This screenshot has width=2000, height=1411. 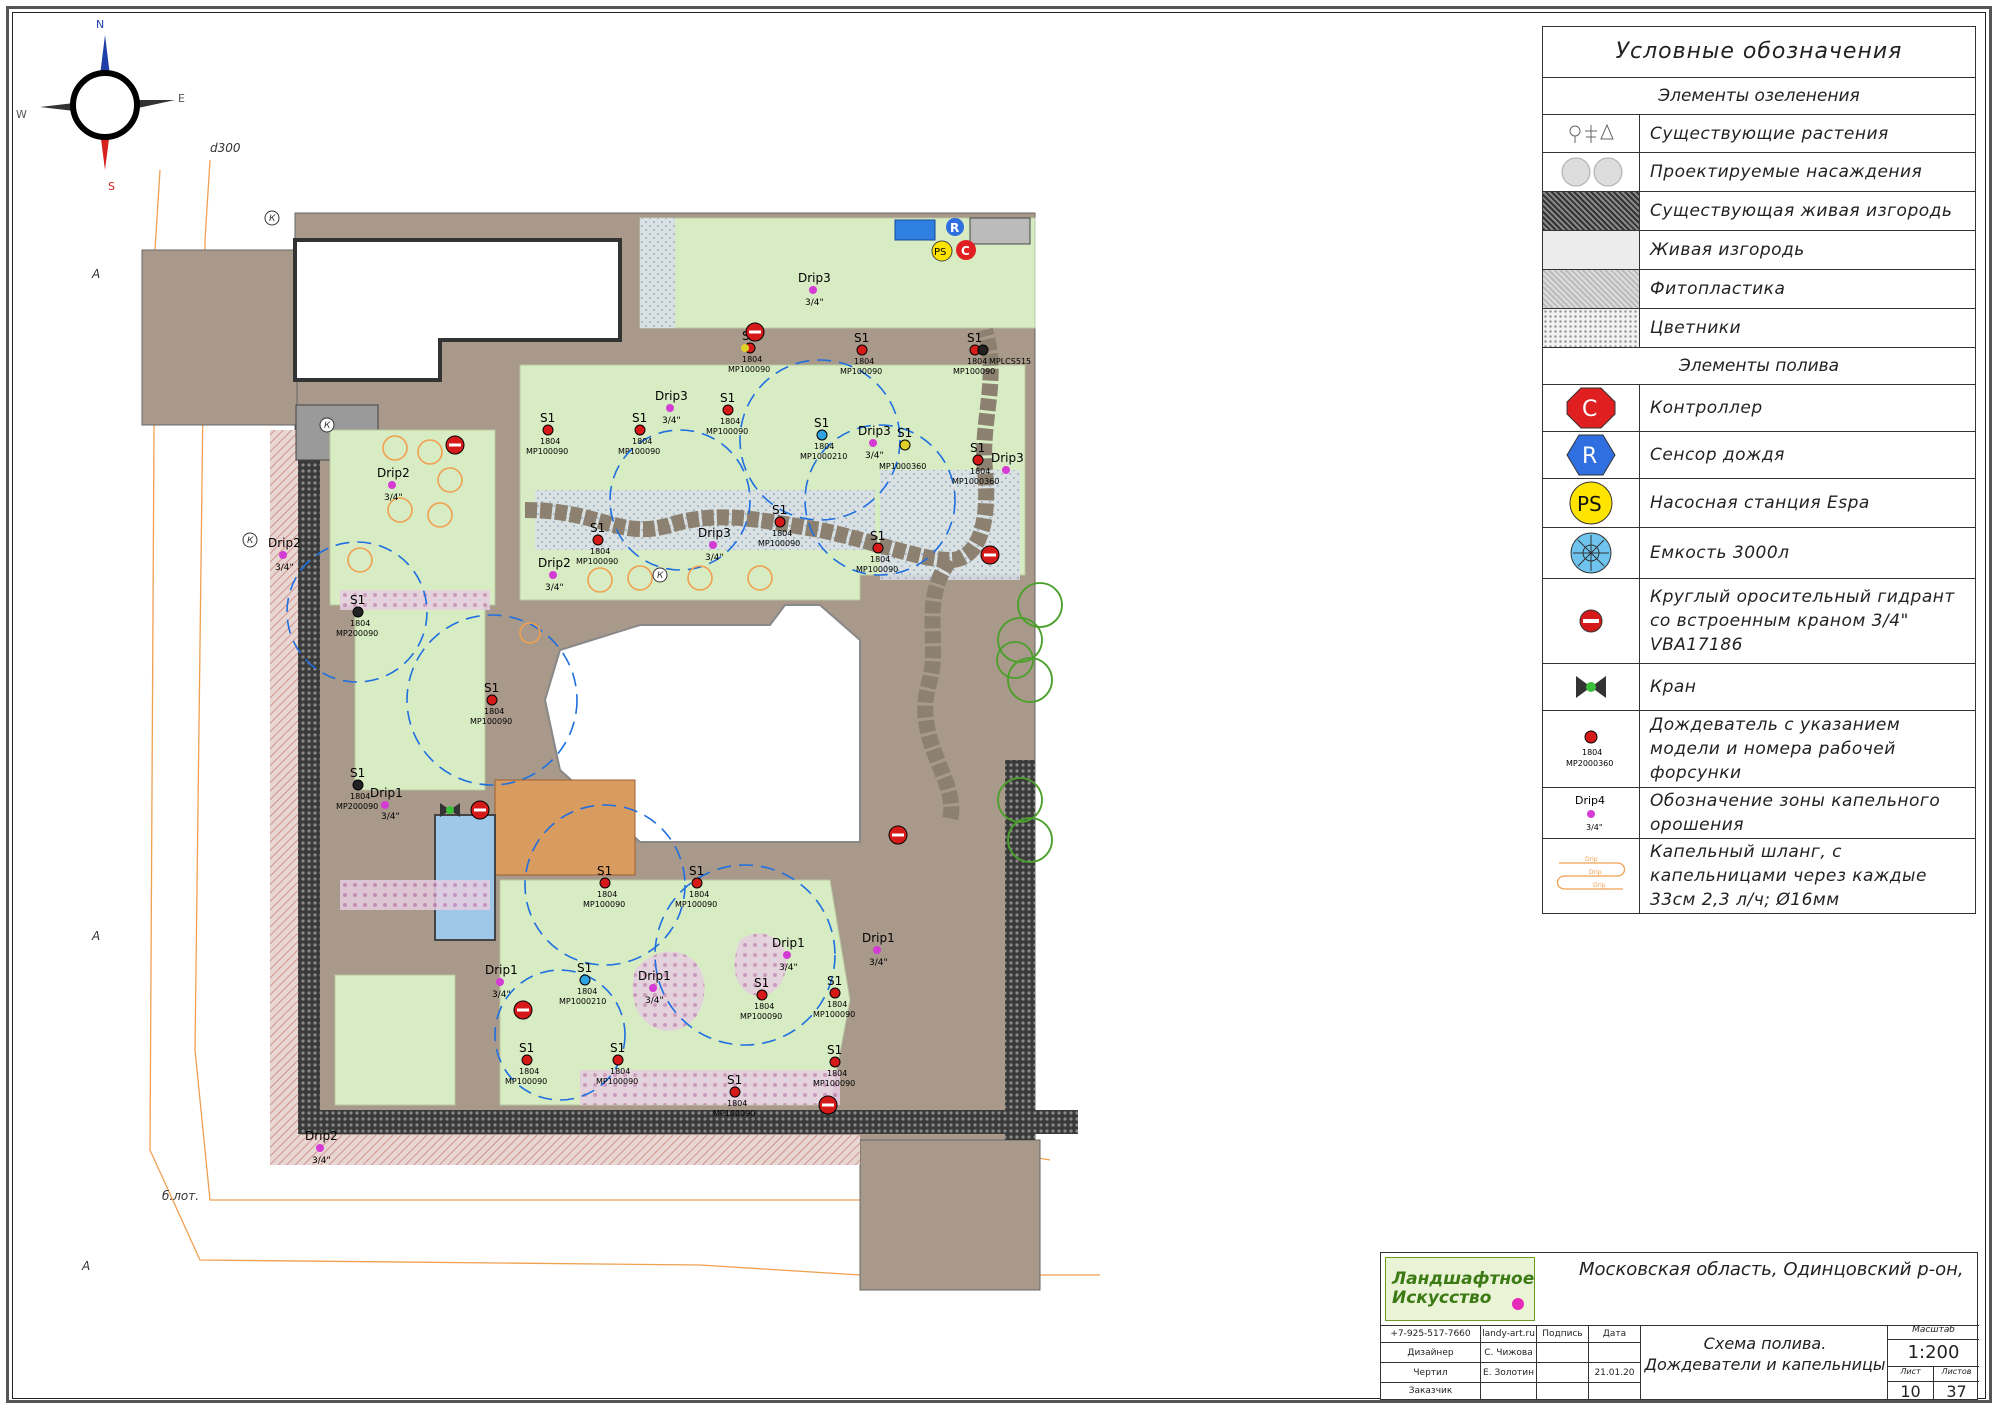 I want to click on designer-name: С. Чижова, so click(x=1509, y=1353).